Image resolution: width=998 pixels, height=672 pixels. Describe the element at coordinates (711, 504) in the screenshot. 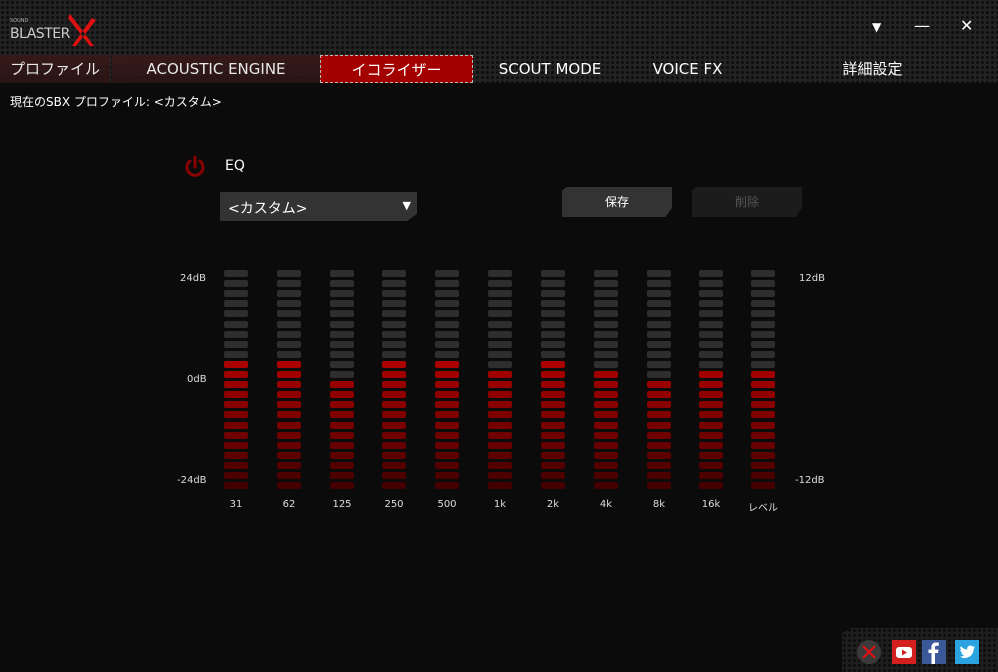

I see `frequency-label: 16k` at that location.